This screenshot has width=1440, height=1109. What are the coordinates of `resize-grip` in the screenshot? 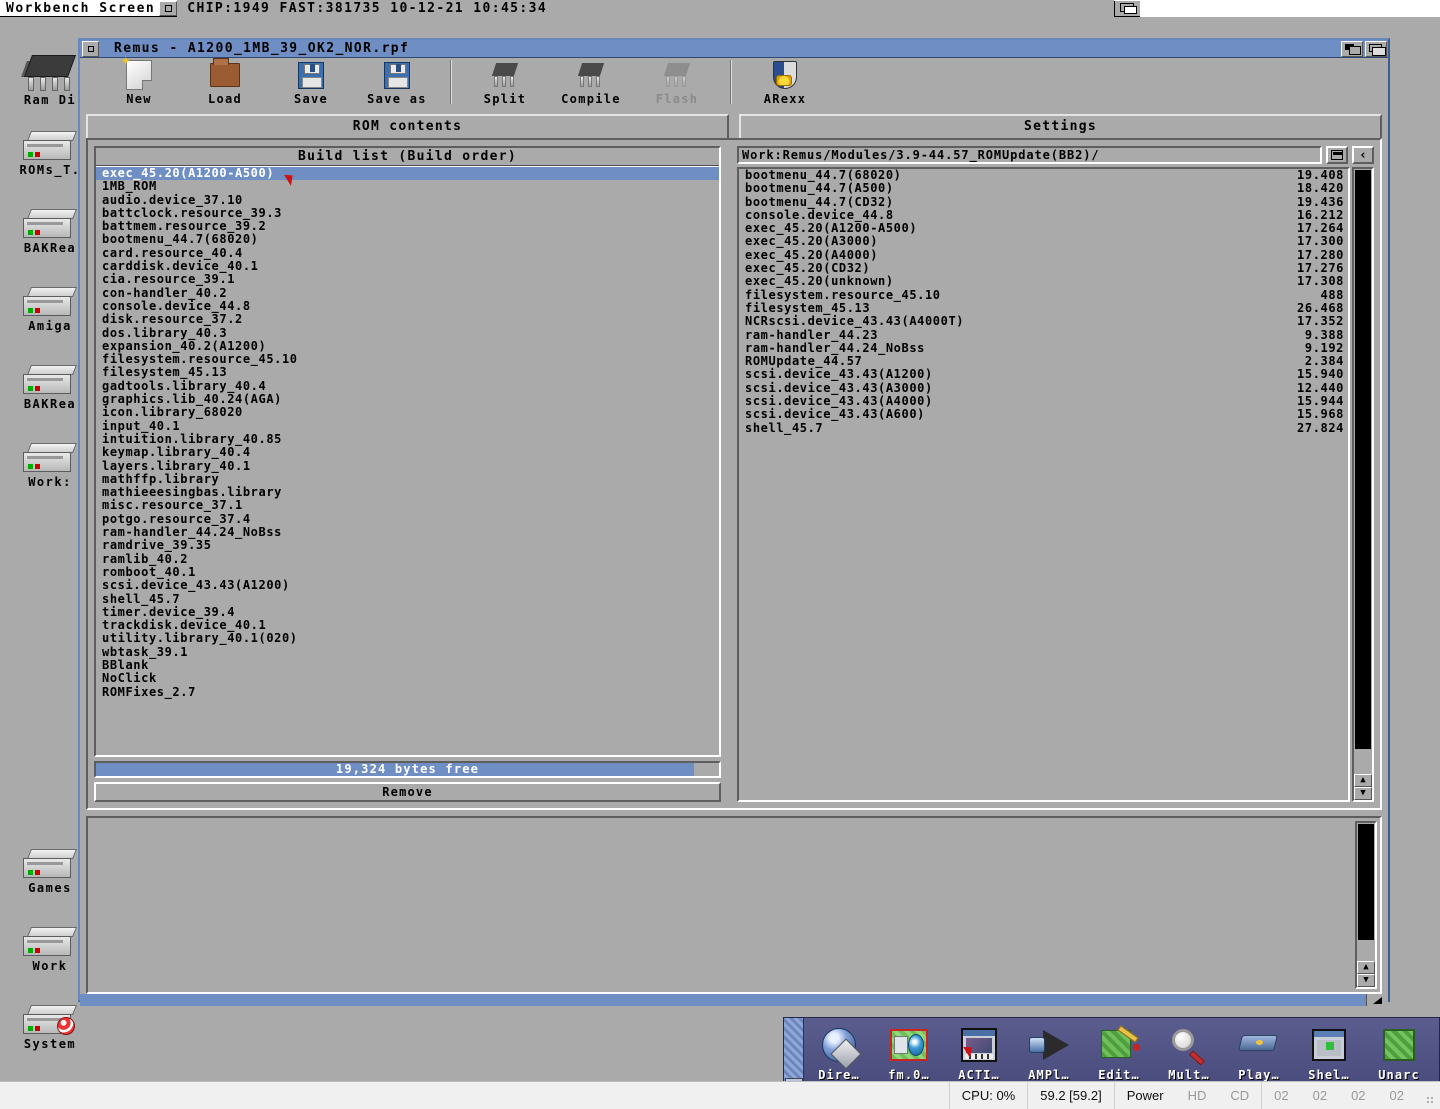 It's located at (1428, 1095).